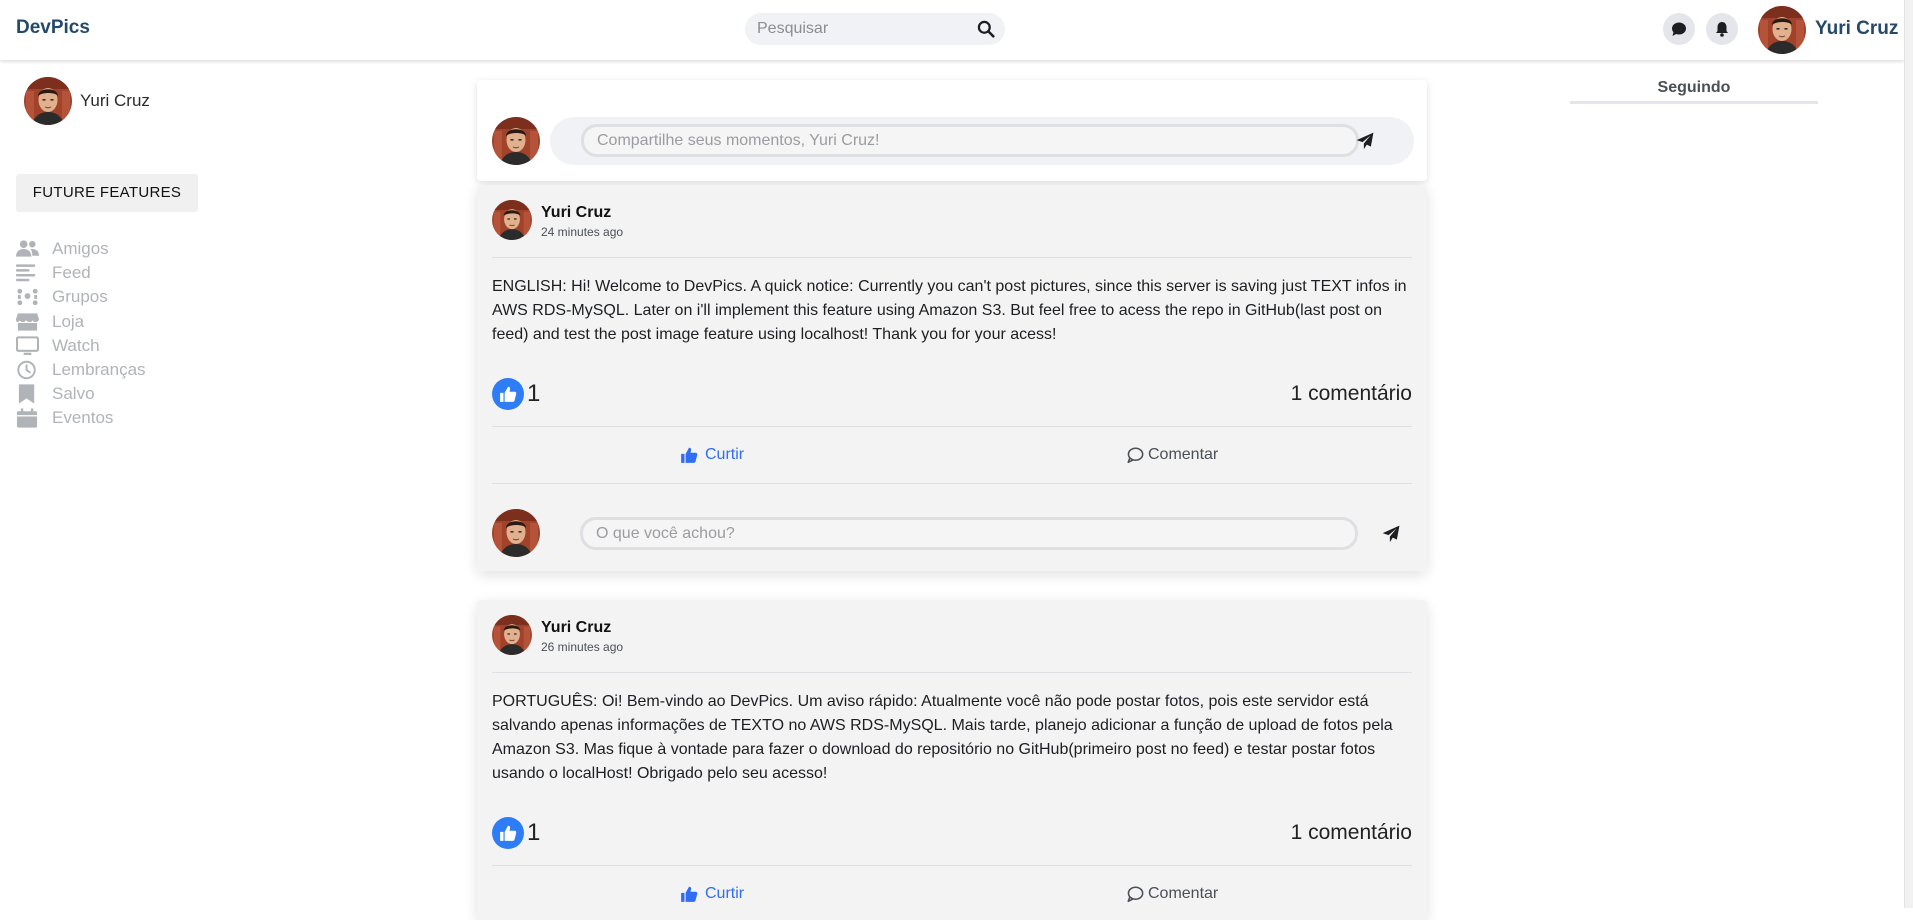 Image resolution: width=1913 pixels, height=920 pixels. I want to click on sidebar-item-label: Watch, so click(76, 345).